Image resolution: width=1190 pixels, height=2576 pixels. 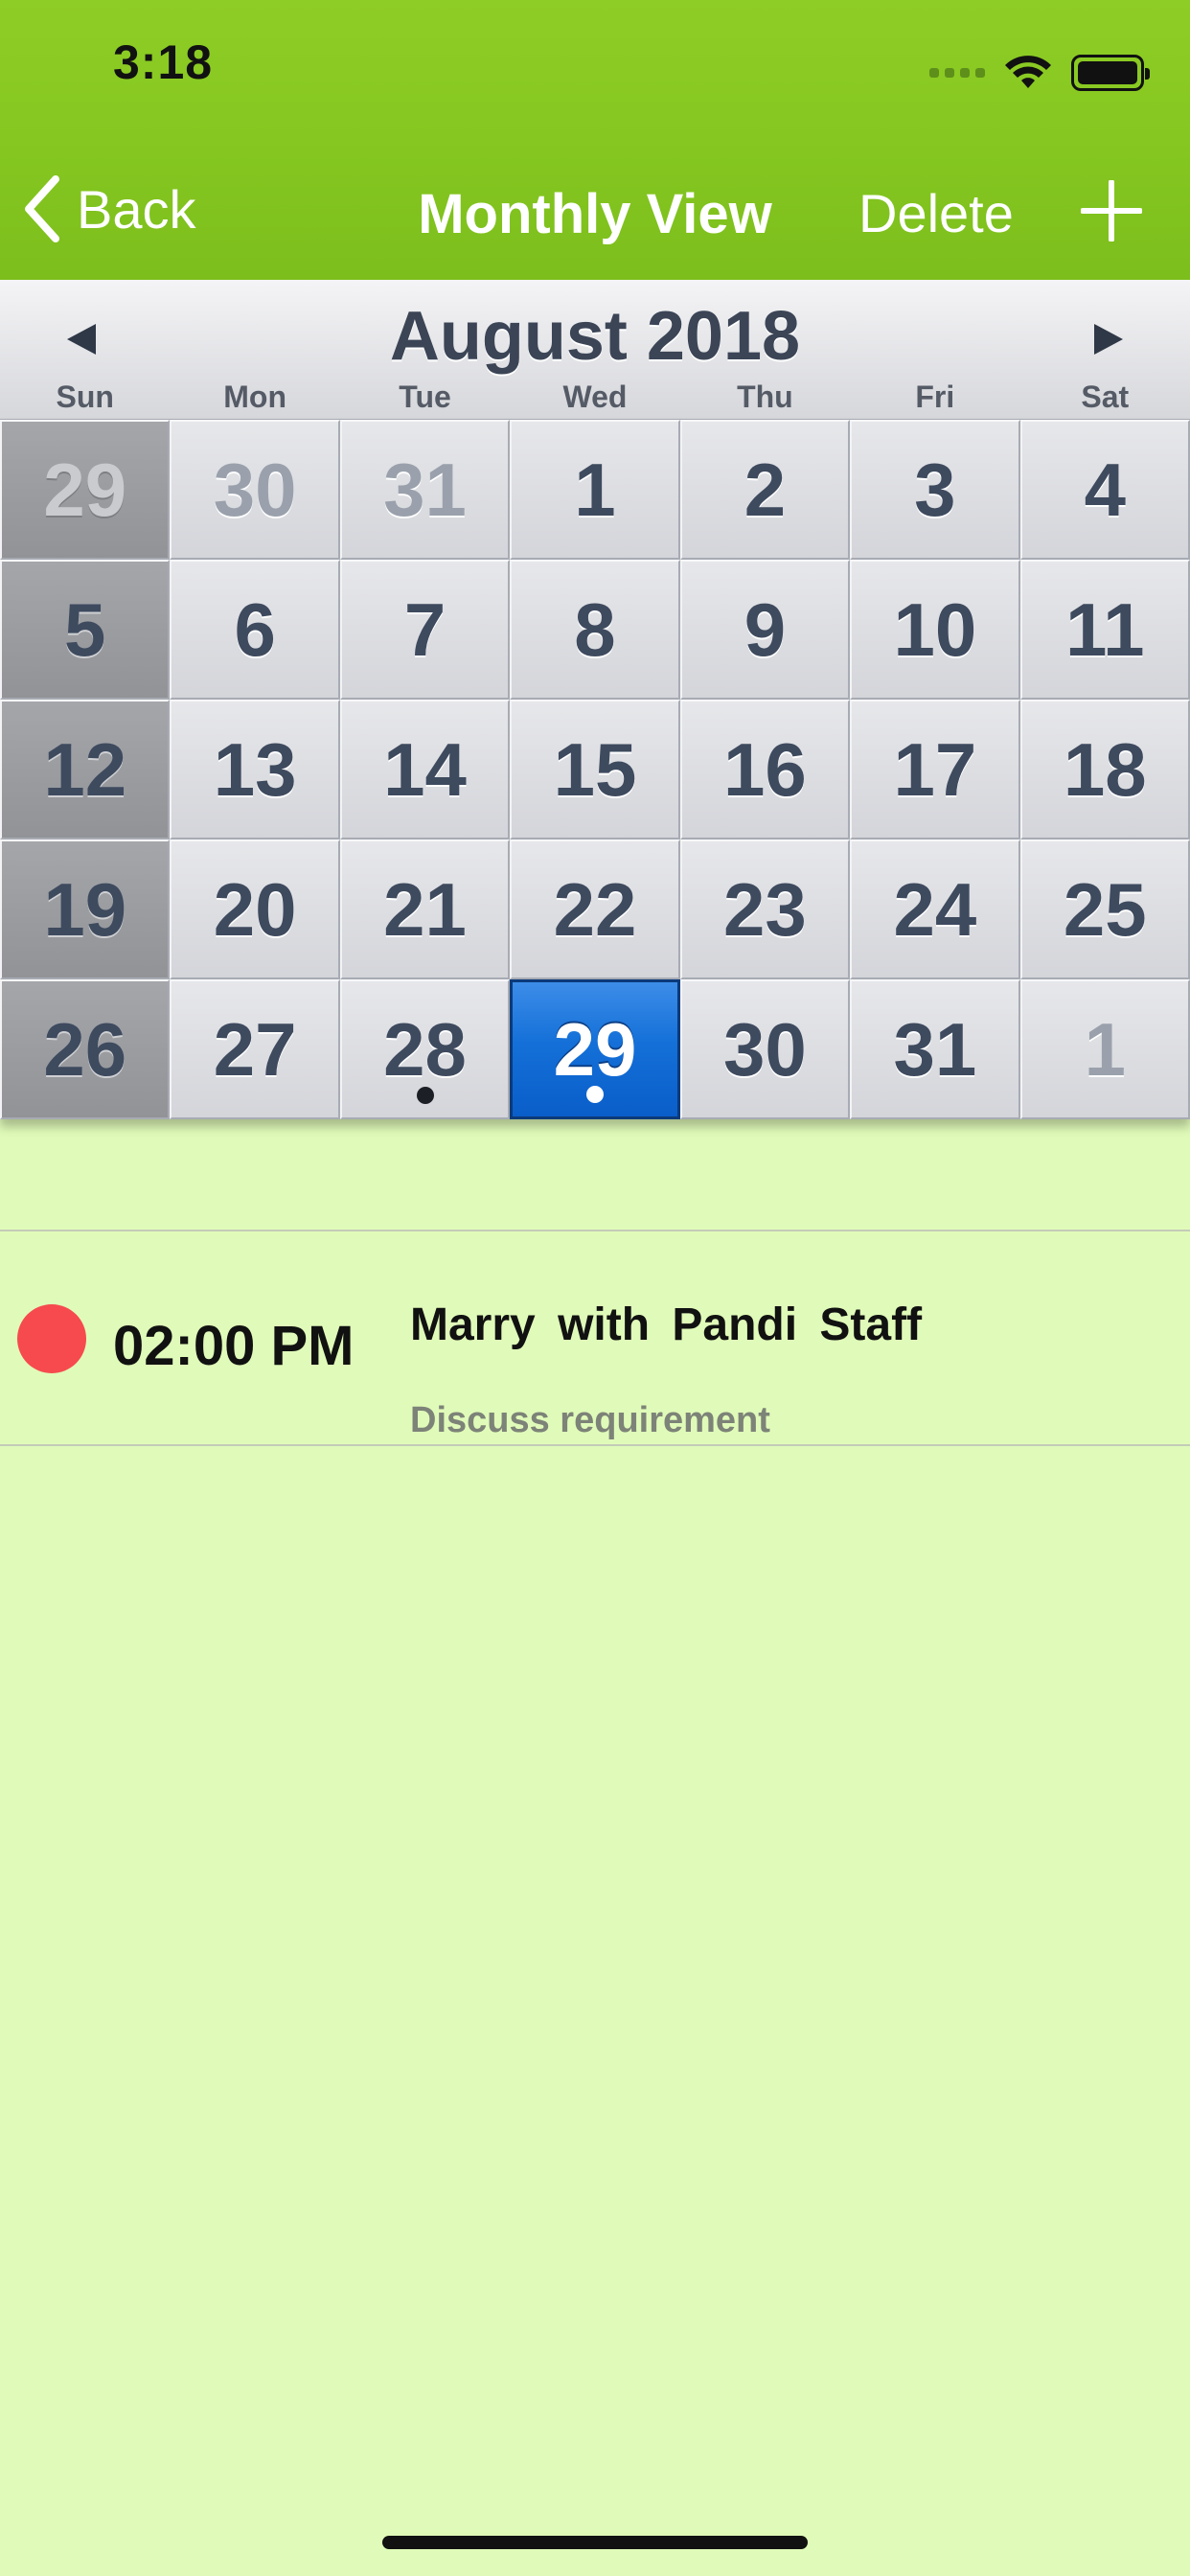 I want to click on weekday-label: Tue, so click(x=425, y=397).